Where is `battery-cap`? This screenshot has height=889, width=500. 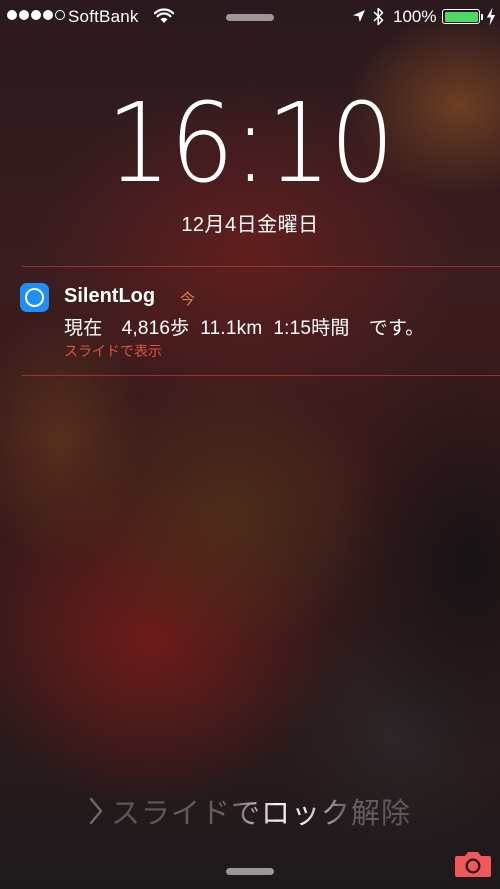
battery-cap is located at coordinates (482, 17).